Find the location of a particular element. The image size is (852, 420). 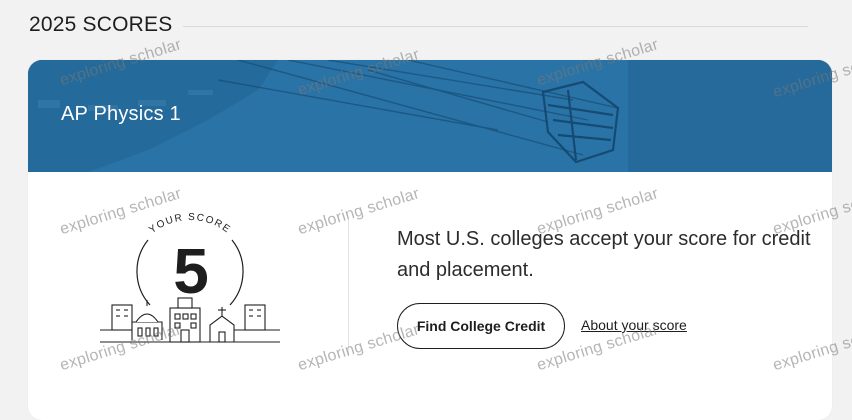

course-title: AP Physics 1 is located at coordinates (121, 114).